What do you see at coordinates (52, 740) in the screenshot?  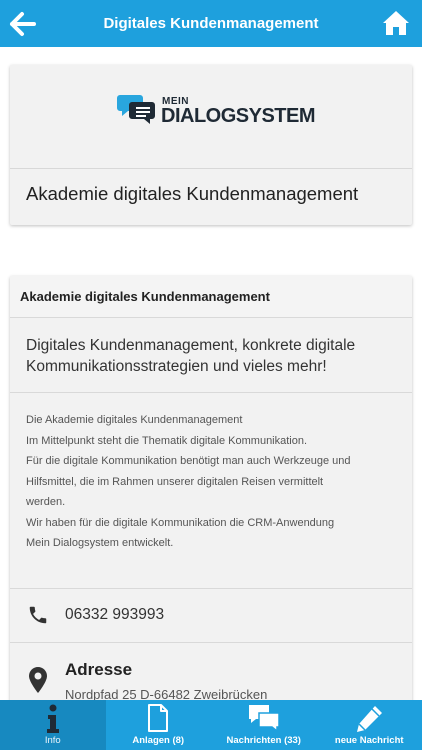 I see `tab-info-label: Info` at bounding box center [52, 740].